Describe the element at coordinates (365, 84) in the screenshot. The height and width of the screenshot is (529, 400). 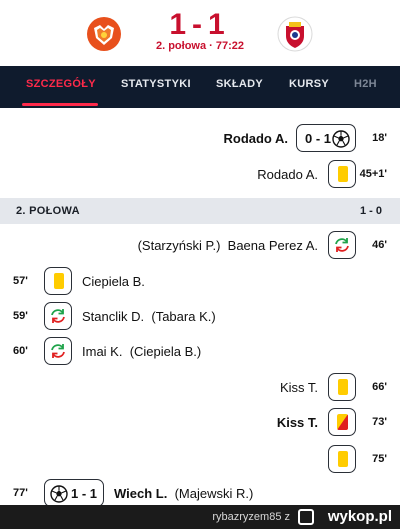
I see `tab-h2h: H2H` at that location.